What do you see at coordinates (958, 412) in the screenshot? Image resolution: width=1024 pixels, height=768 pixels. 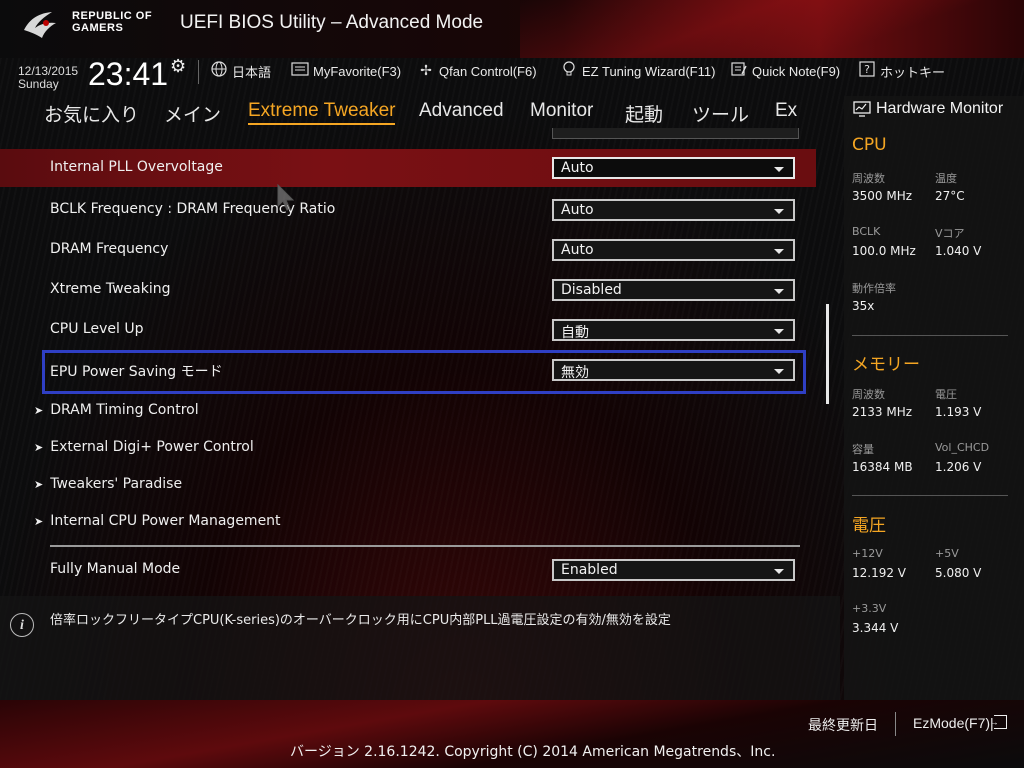 I see `mem-volt-value: 1.193 V` at bounding box center [958, 412].